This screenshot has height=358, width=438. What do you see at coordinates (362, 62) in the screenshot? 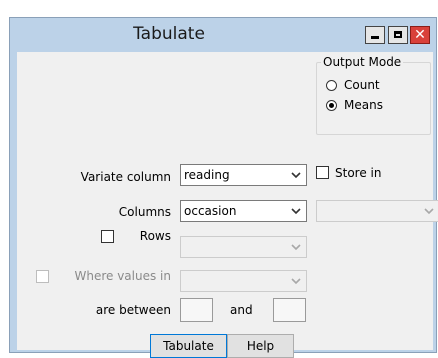
I see `output-mode-legend: Output Mode` at bounding box center [362, 62].